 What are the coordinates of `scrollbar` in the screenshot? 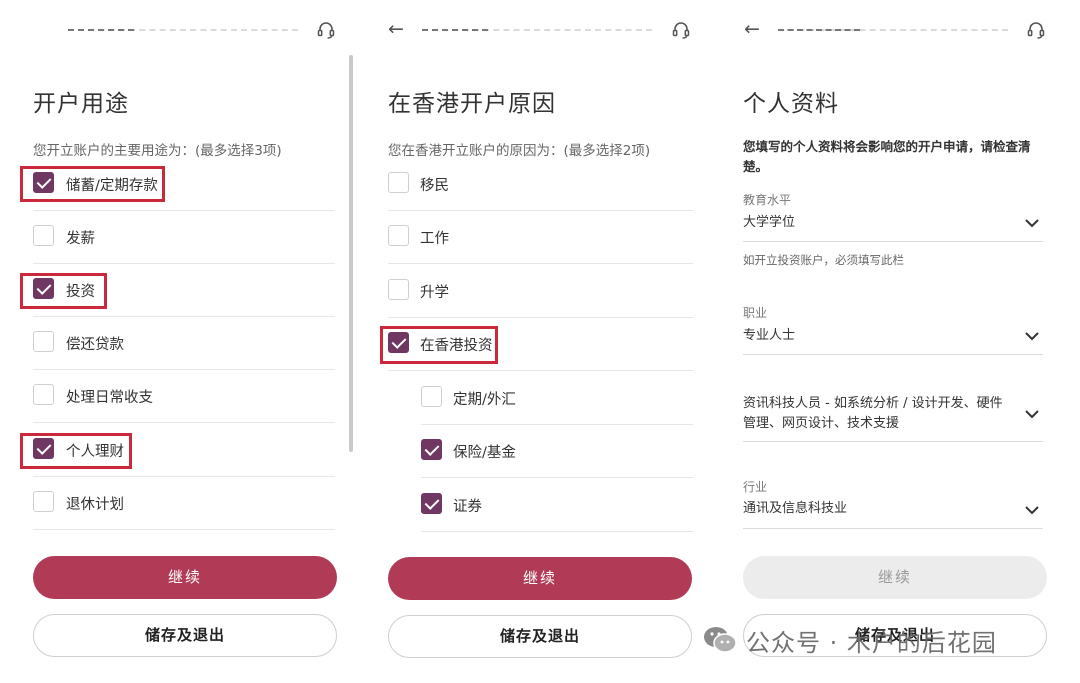 It's located at (351, 253).